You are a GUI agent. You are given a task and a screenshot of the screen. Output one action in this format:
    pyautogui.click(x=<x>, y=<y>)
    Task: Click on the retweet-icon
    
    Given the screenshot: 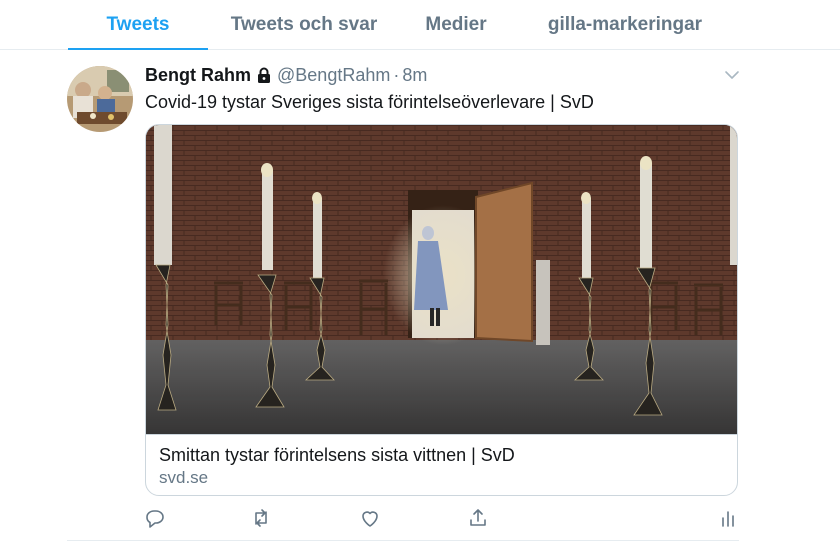 What is the action you would take?
    pyautogui.click(x=261, y=518)
    